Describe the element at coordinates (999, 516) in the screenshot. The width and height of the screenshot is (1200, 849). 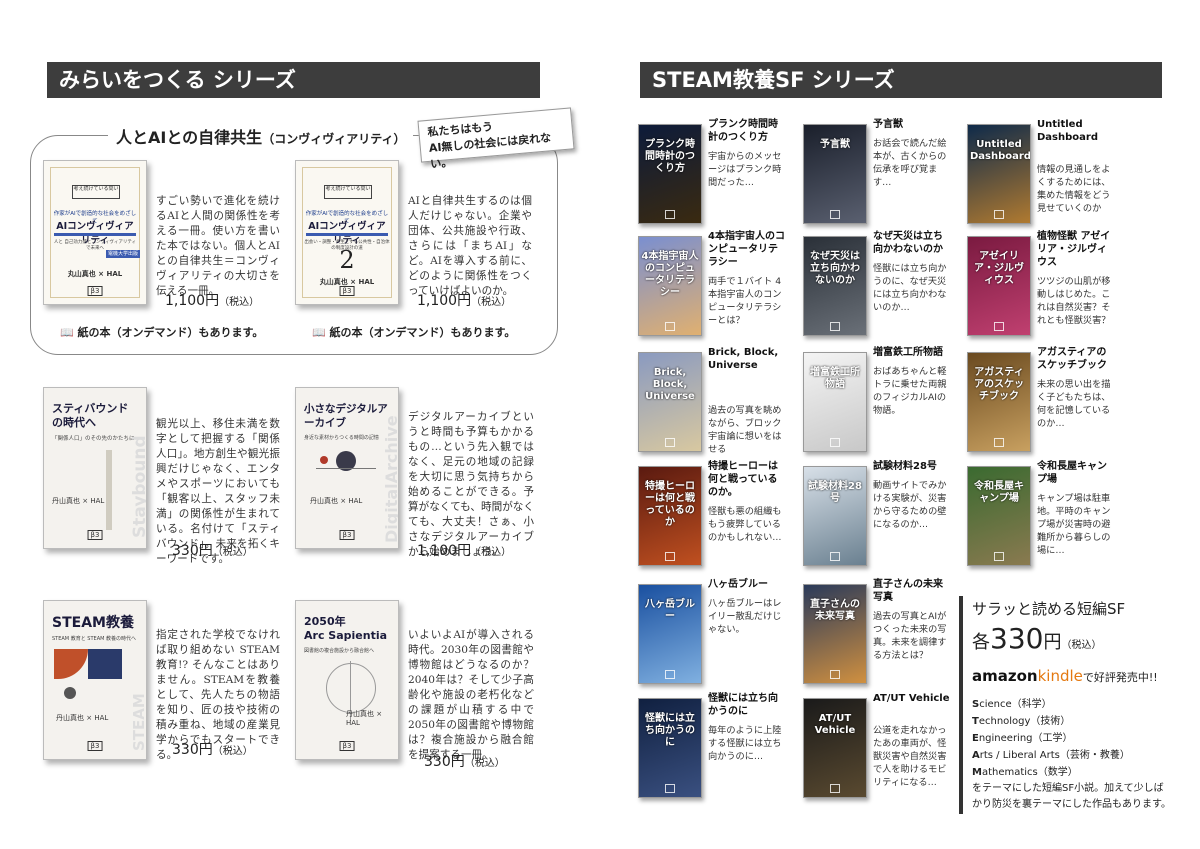
I see `sf-book-cover: 令和長屋キャンプ場` at that location.